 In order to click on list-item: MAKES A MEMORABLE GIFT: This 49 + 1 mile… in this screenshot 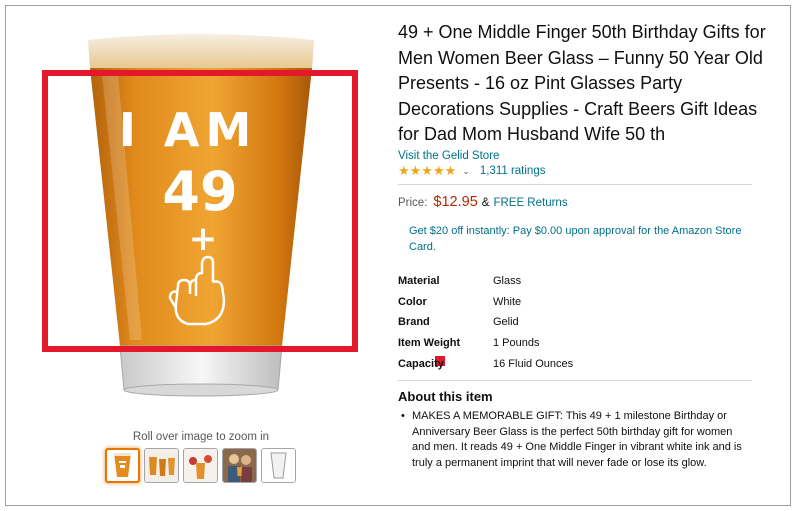, I will do `click(573, 440)`.